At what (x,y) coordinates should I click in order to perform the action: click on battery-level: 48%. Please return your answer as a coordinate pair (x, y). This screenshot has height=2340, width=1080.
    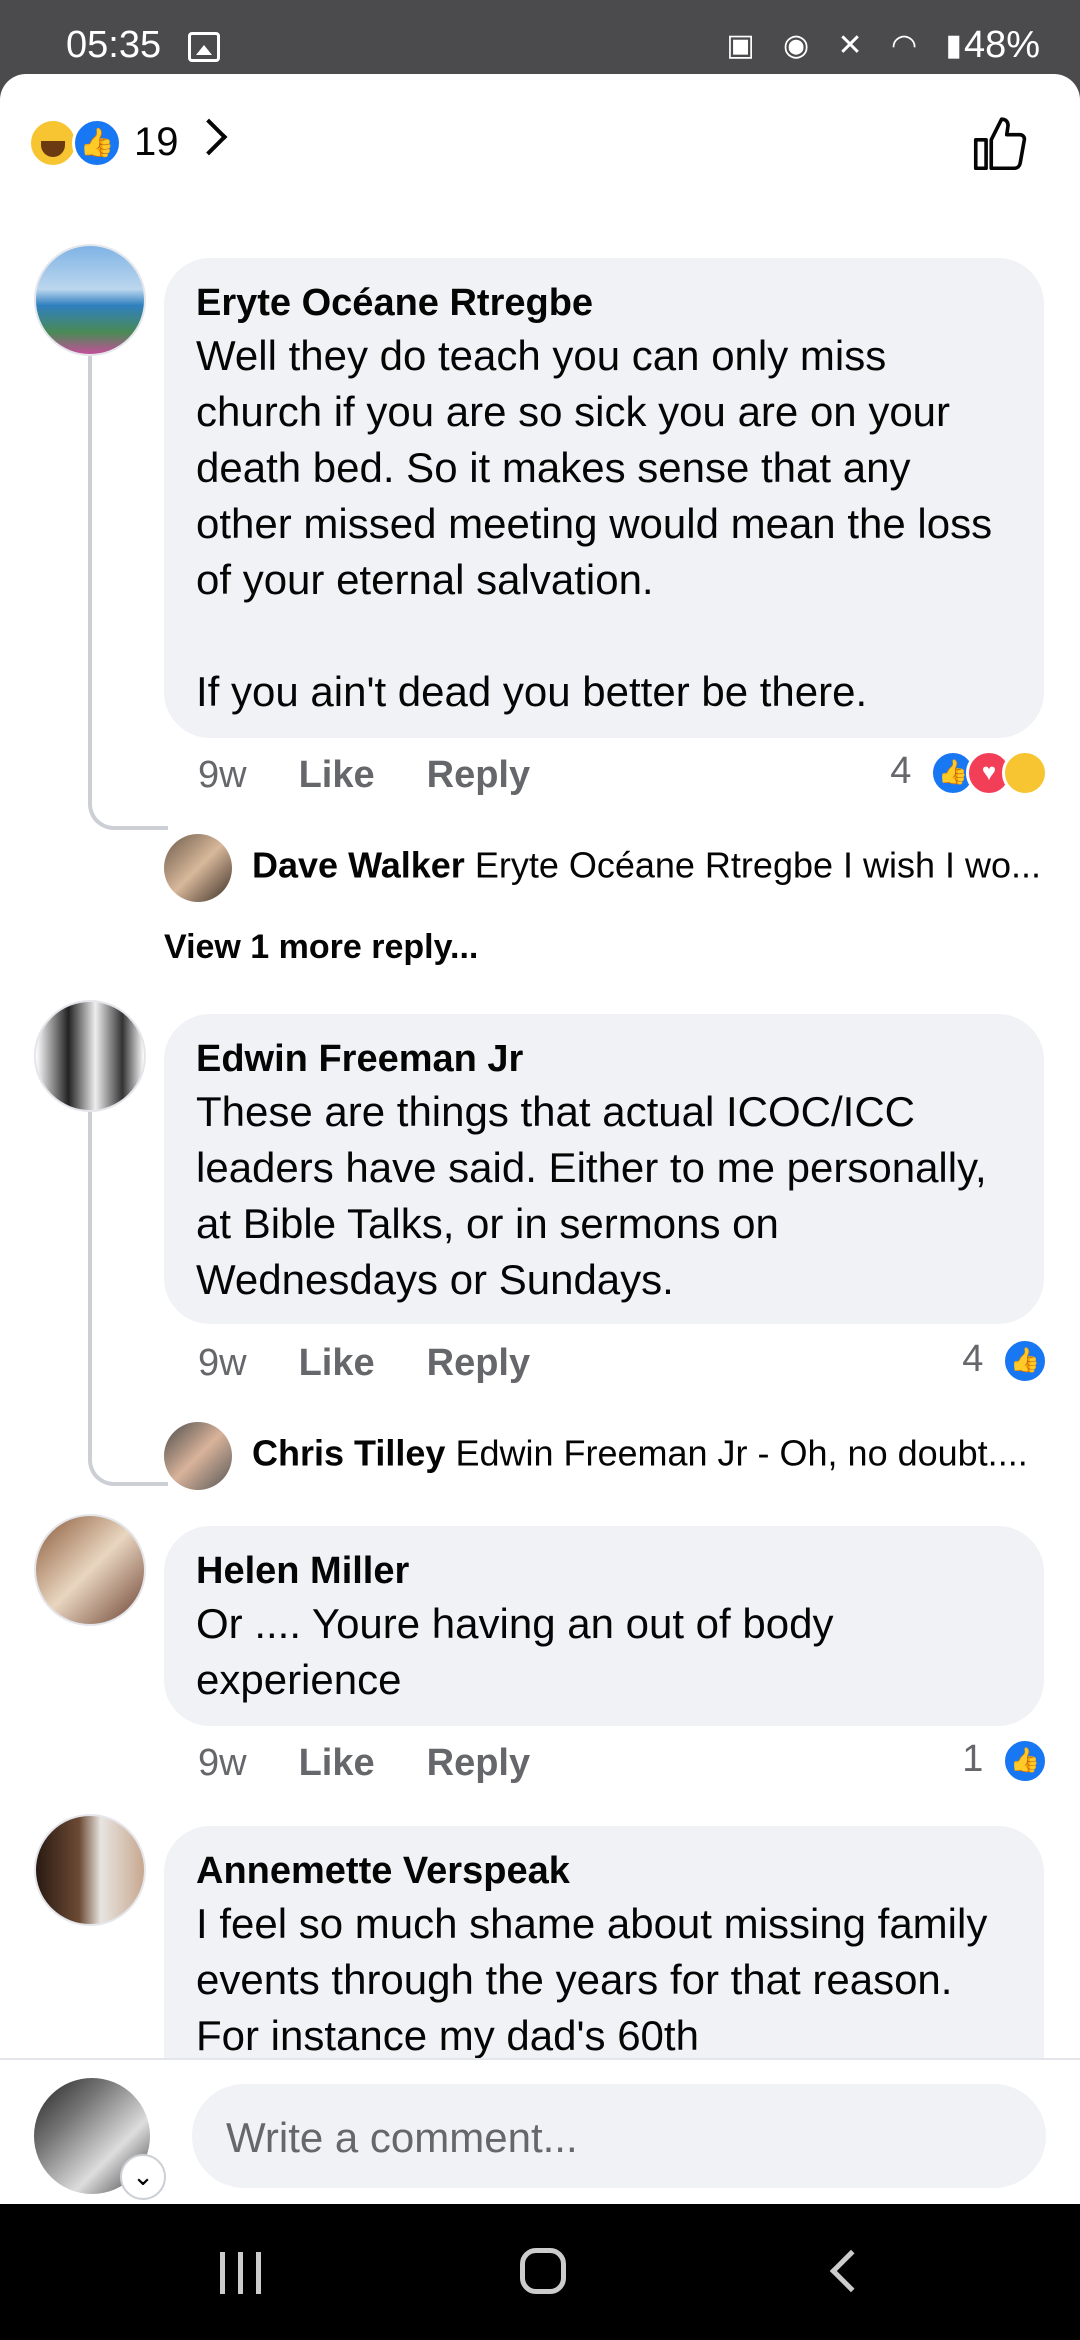
    Looking at the image, I should click on (1001, 45).